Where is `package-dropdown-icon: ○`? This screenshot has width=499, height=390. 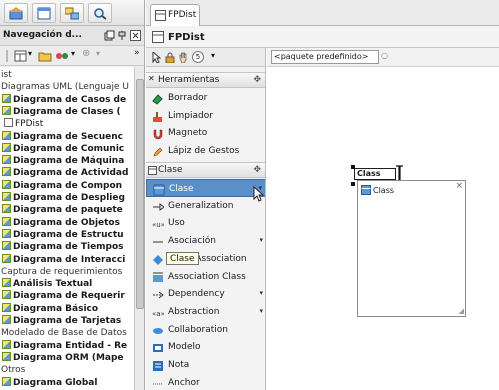 package-dropdown-icon: ○ is located at coordinates (384, 55).